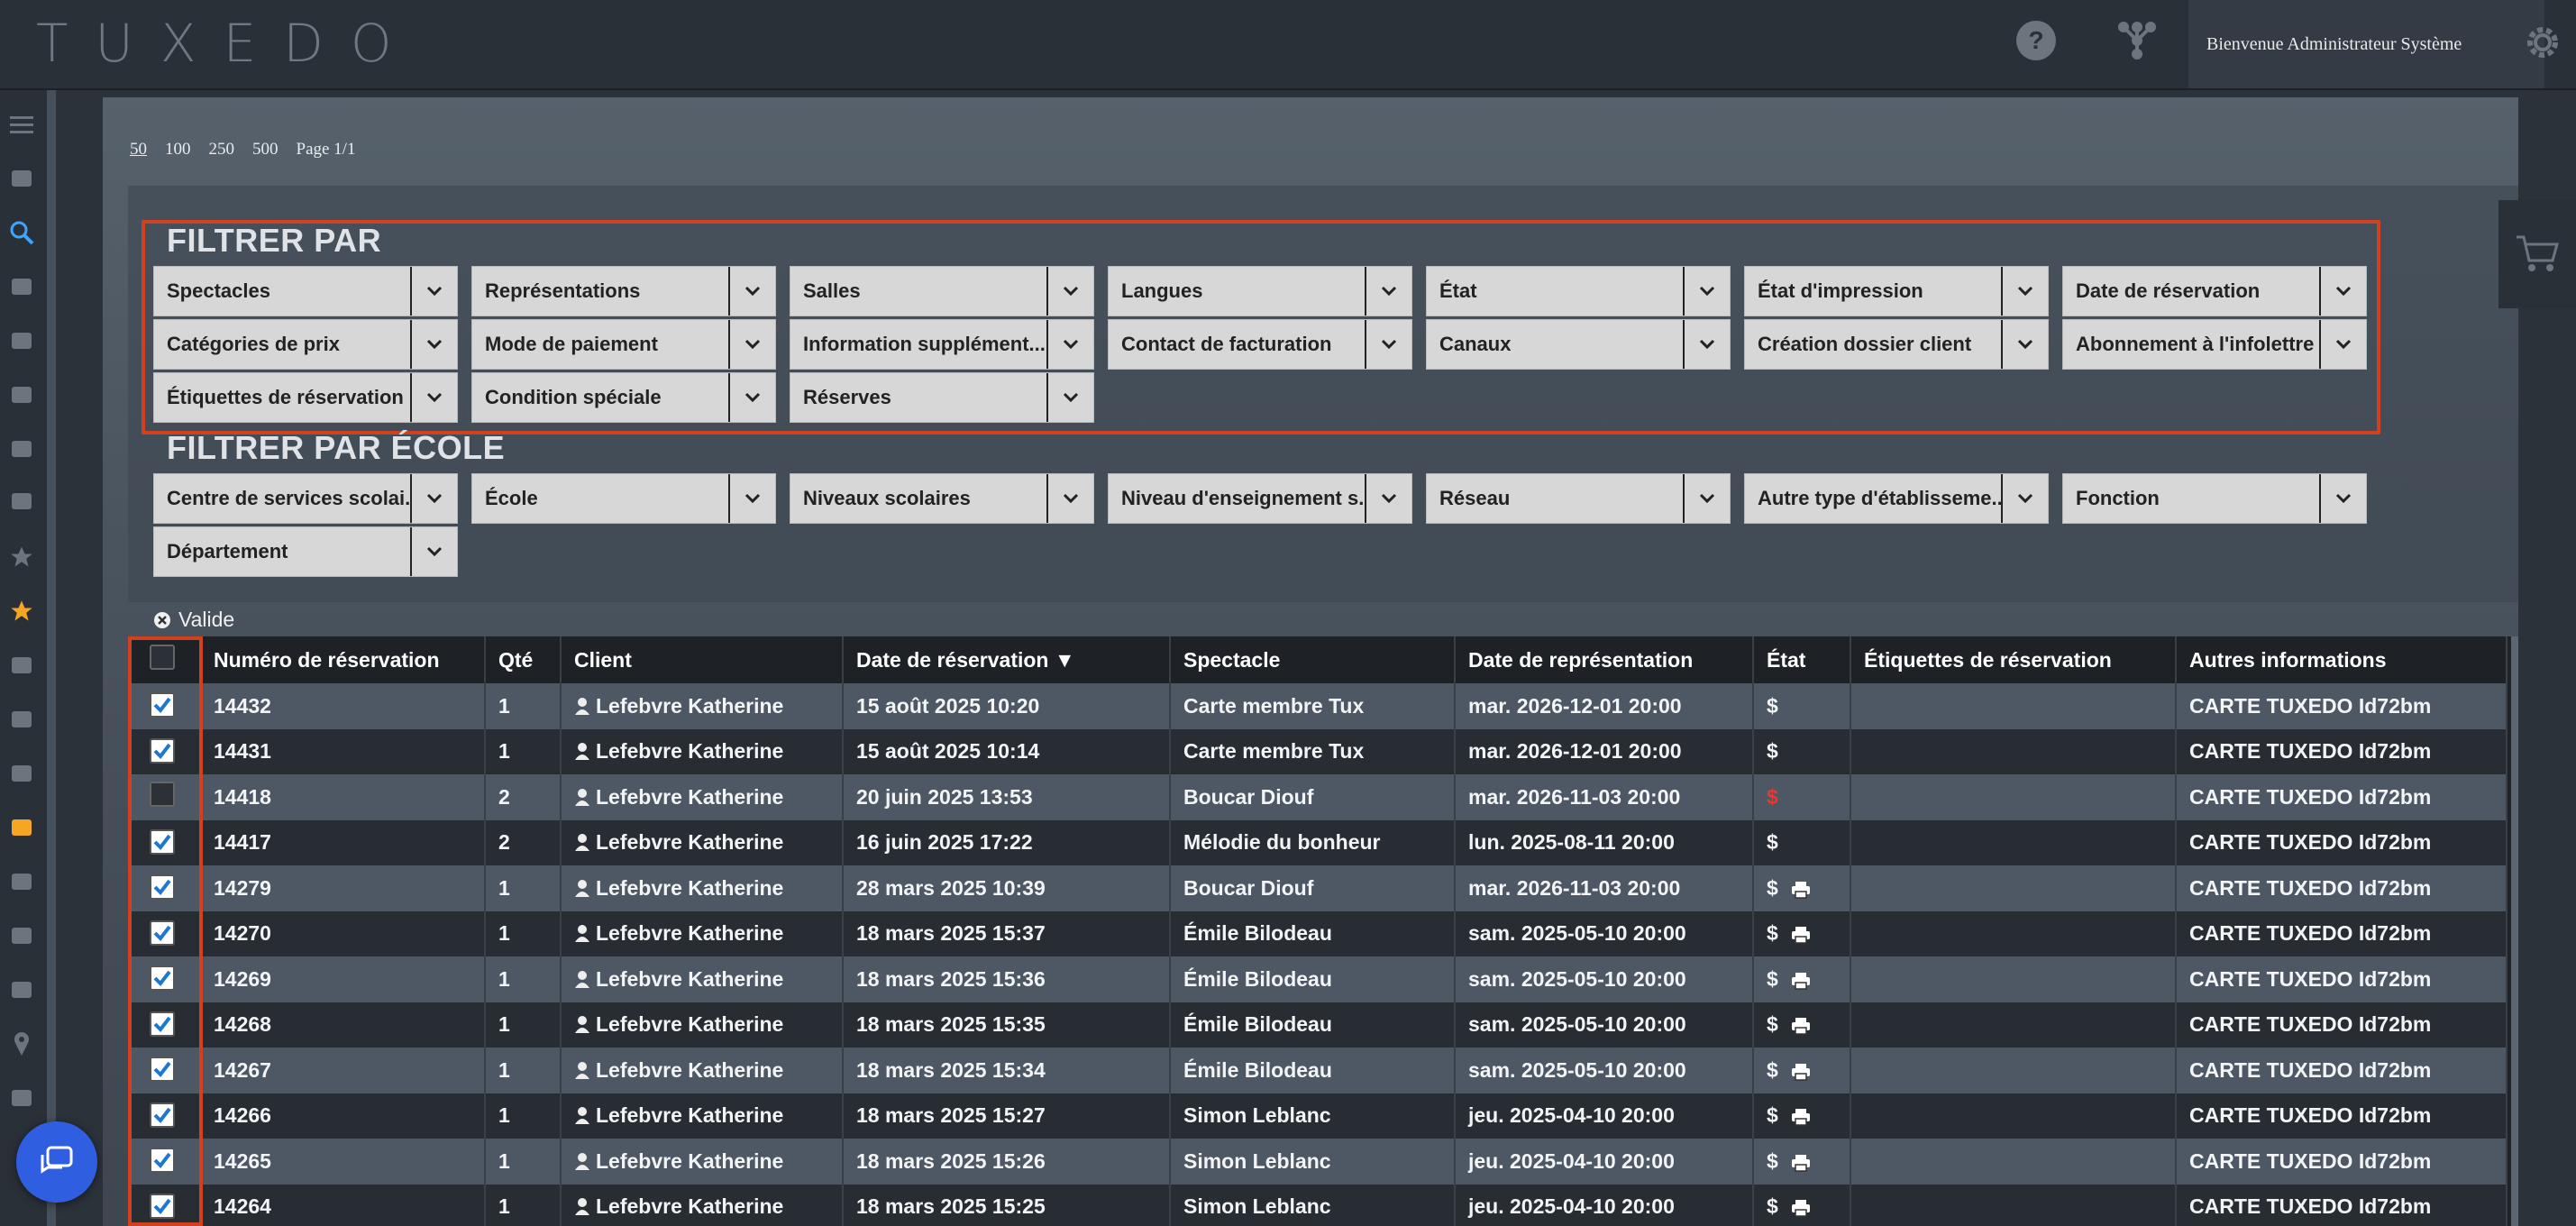 The width and height of the screenshot is (2576, 1226). I want to click on col-header-qty: Qté, so click(523, 659).